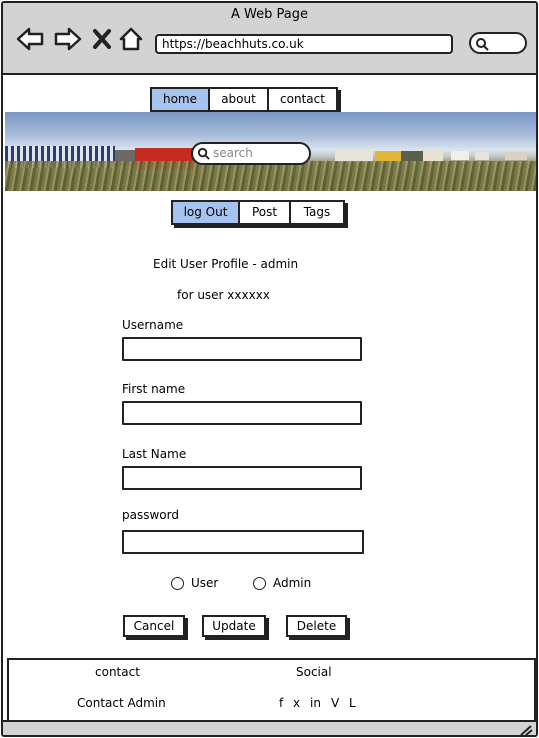 The image size is (539, 738). Describe the element at coordinates (205, 583) in the screenshot. I see `role-user-label: User` at that location.